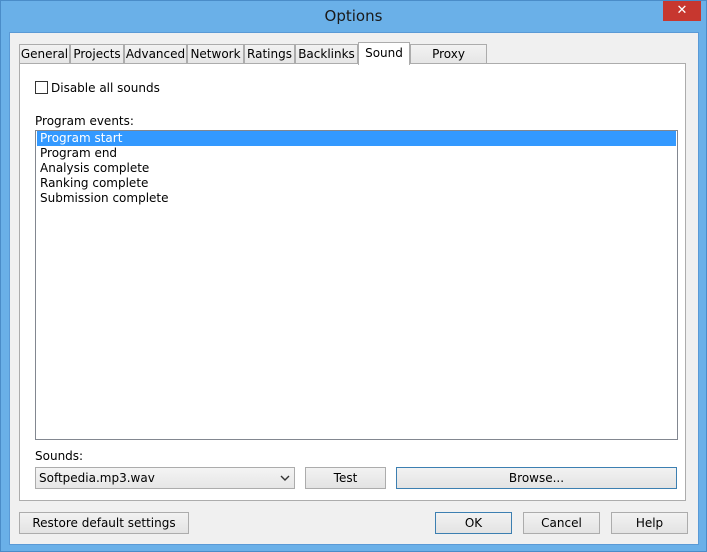 Image resolution: width=707 pixels, height=552 pixels. I want to click on tab-general: General, so click(44, 54).